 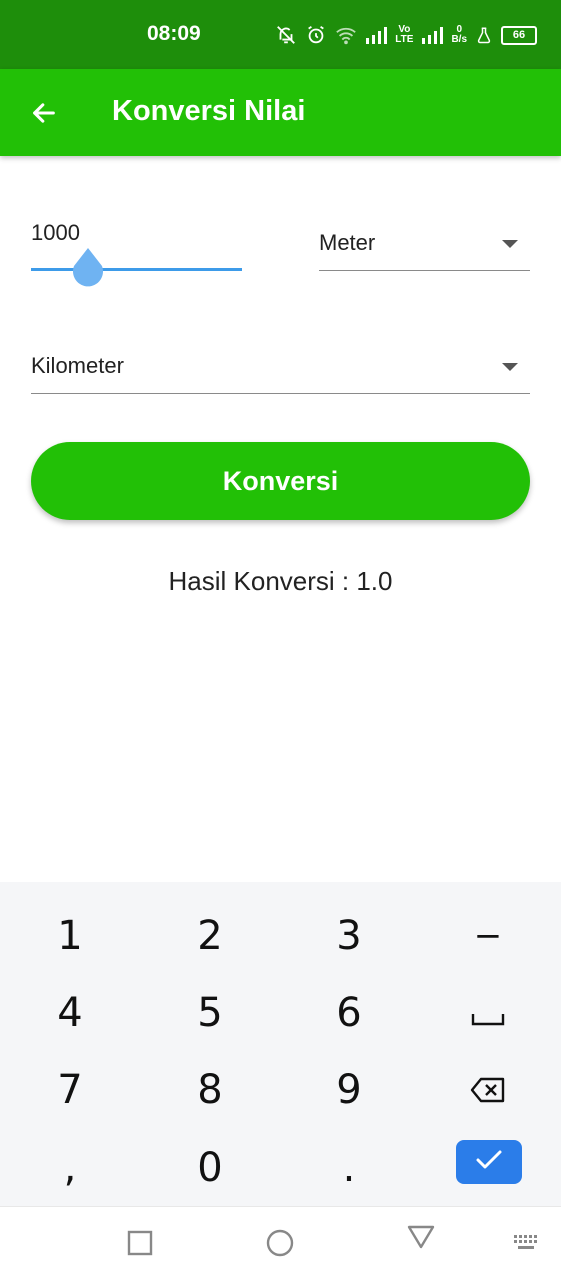 I want to click on square-icon, so click(x=140, y=1245).